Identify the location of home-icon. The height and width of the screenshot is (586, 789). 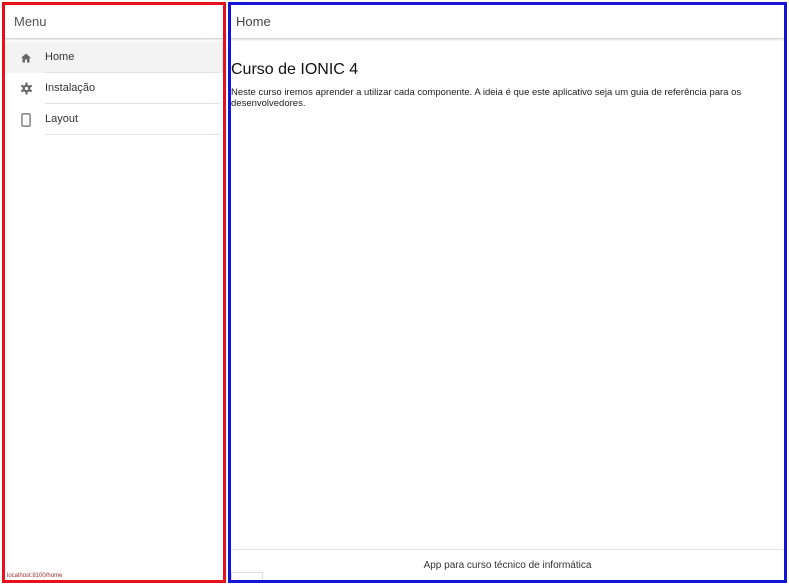
(25, 58).